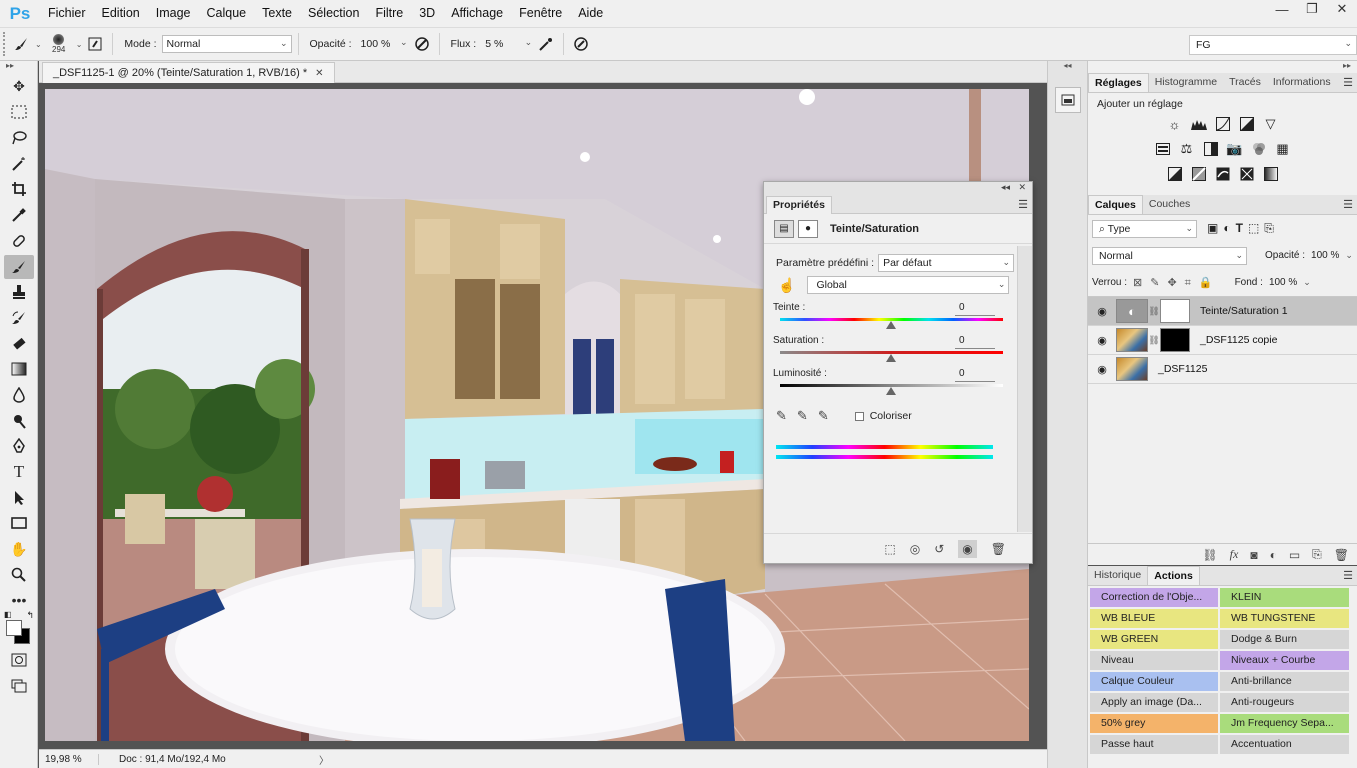 The width and height of the screenshot is (1357, 768). Describe the element at coordinates (1270, 174) in the screenshot. I see `gradient-map-icon` at that location.